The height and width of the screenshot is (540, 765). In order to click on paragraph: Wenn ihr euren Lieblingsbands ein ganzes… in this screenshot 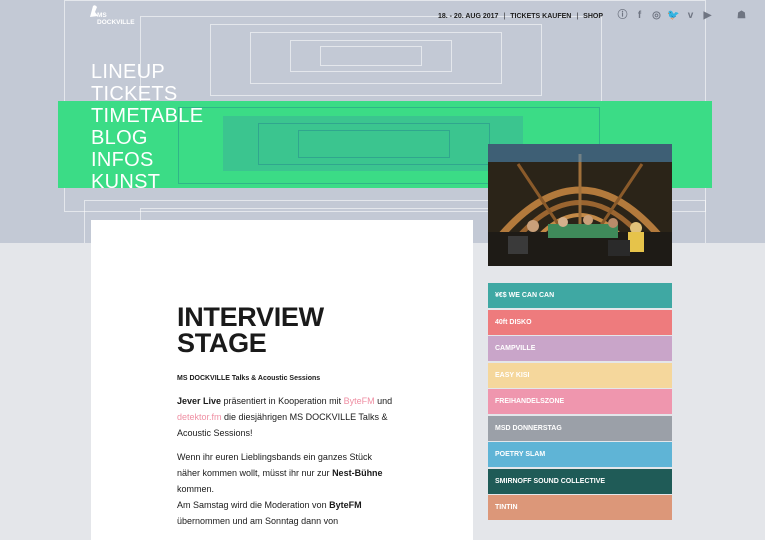, I will do `click(287, 473)`.